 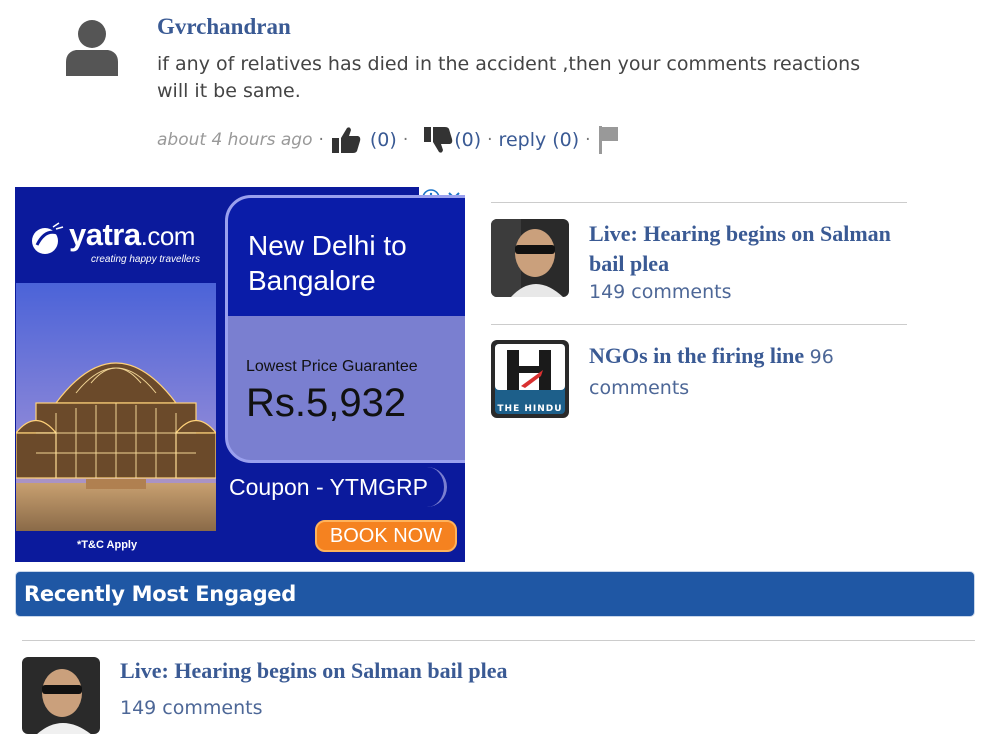 I want to click on ad-route: New Delhi to Bangalore, so click(x=327, y=263).